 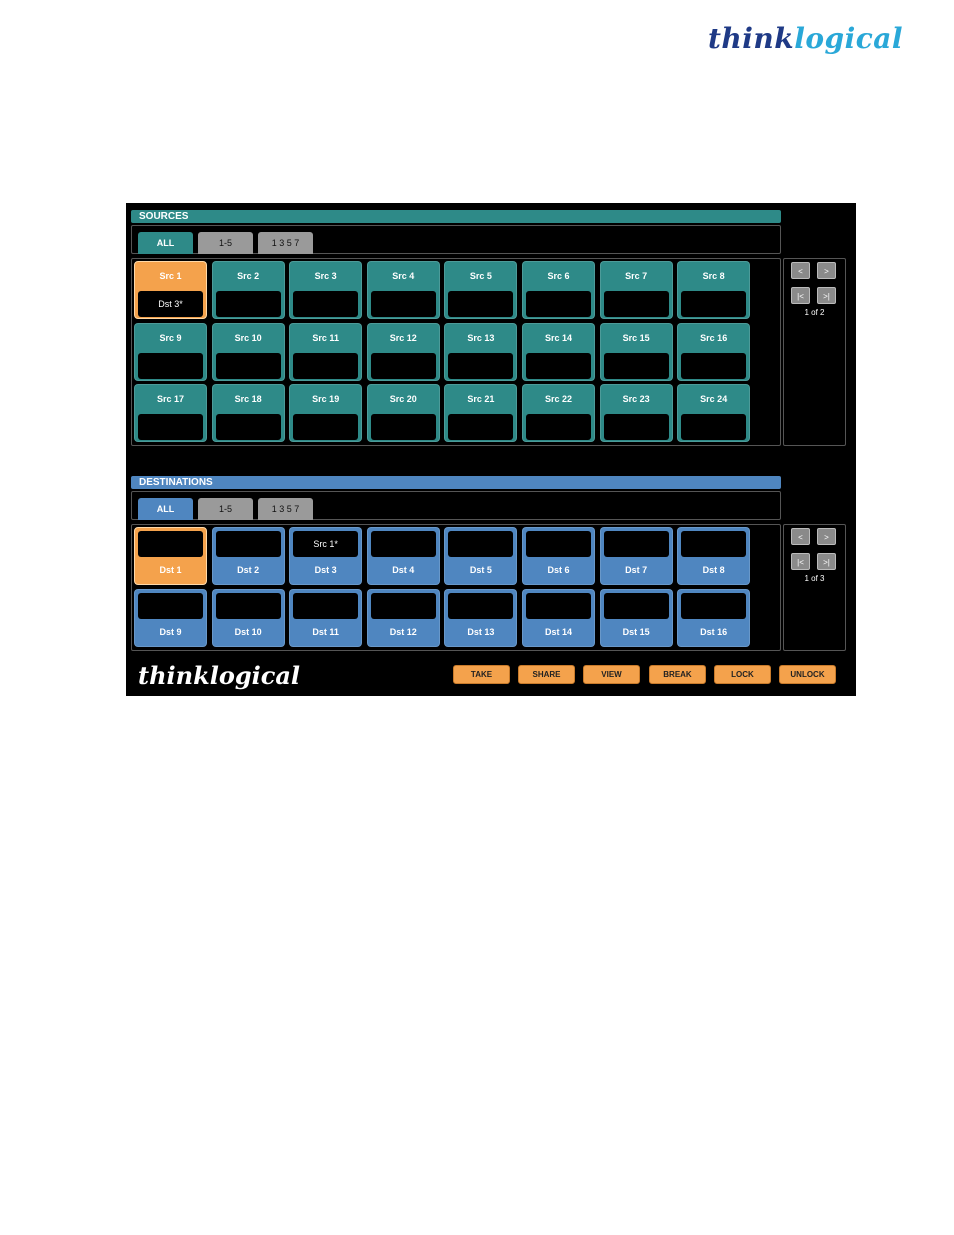 What do you see at coordinates (325, 276) in the screenshot?
I see `tile-label: Src 3` at bounding box center [325, 276].